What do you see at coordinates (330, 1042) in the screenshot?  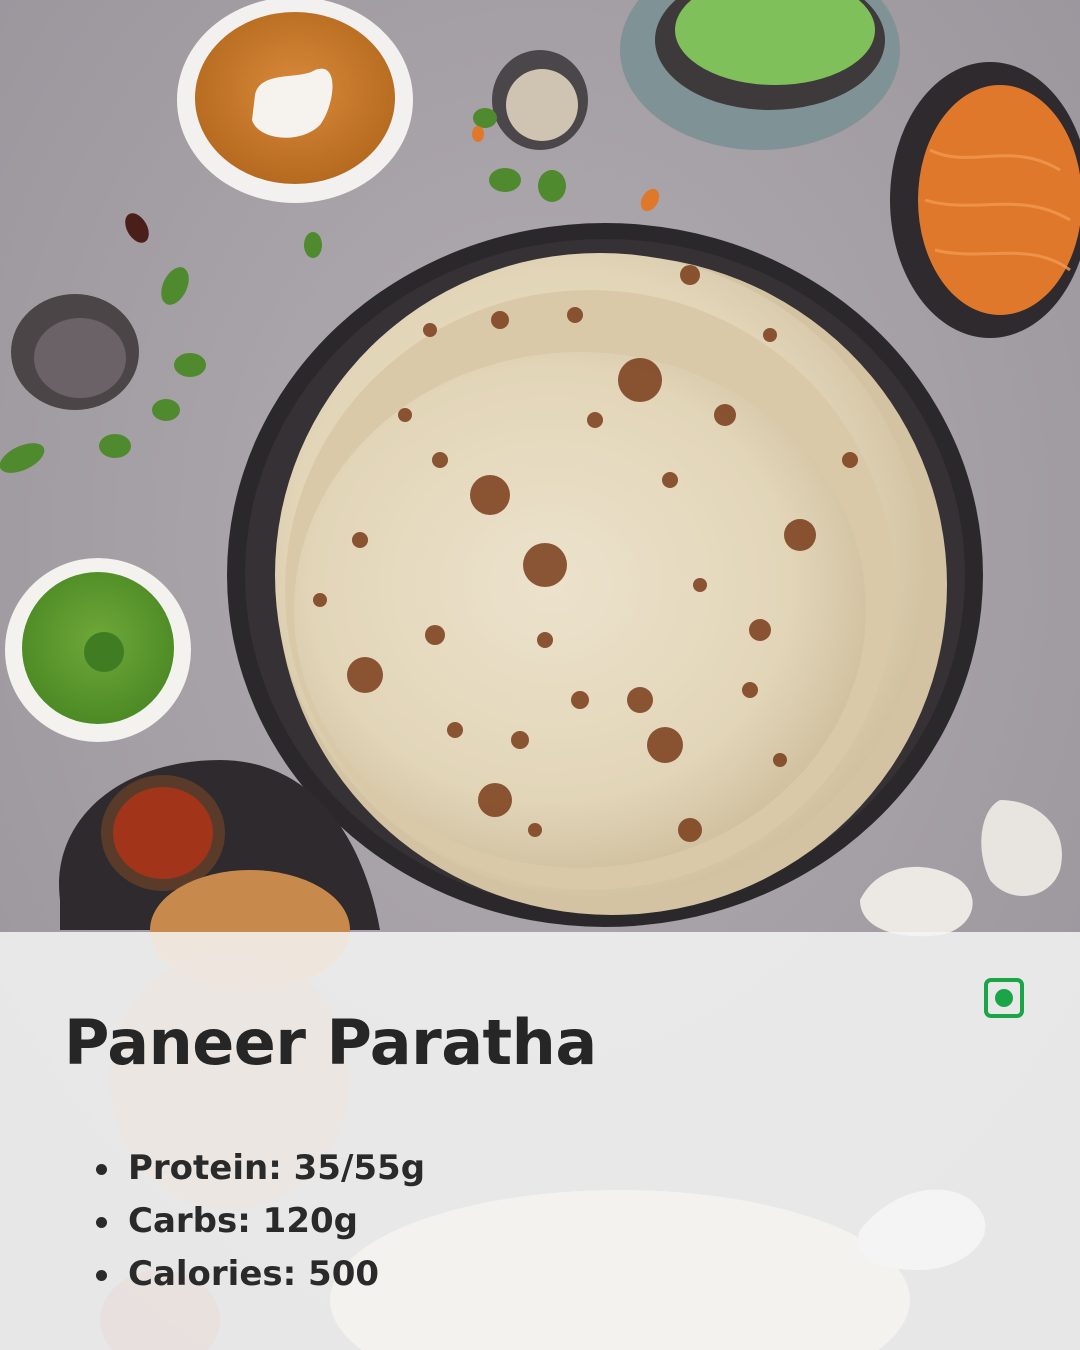 I see `recipe-title: Paneer Paratha` at bounding box center [330, 1042].